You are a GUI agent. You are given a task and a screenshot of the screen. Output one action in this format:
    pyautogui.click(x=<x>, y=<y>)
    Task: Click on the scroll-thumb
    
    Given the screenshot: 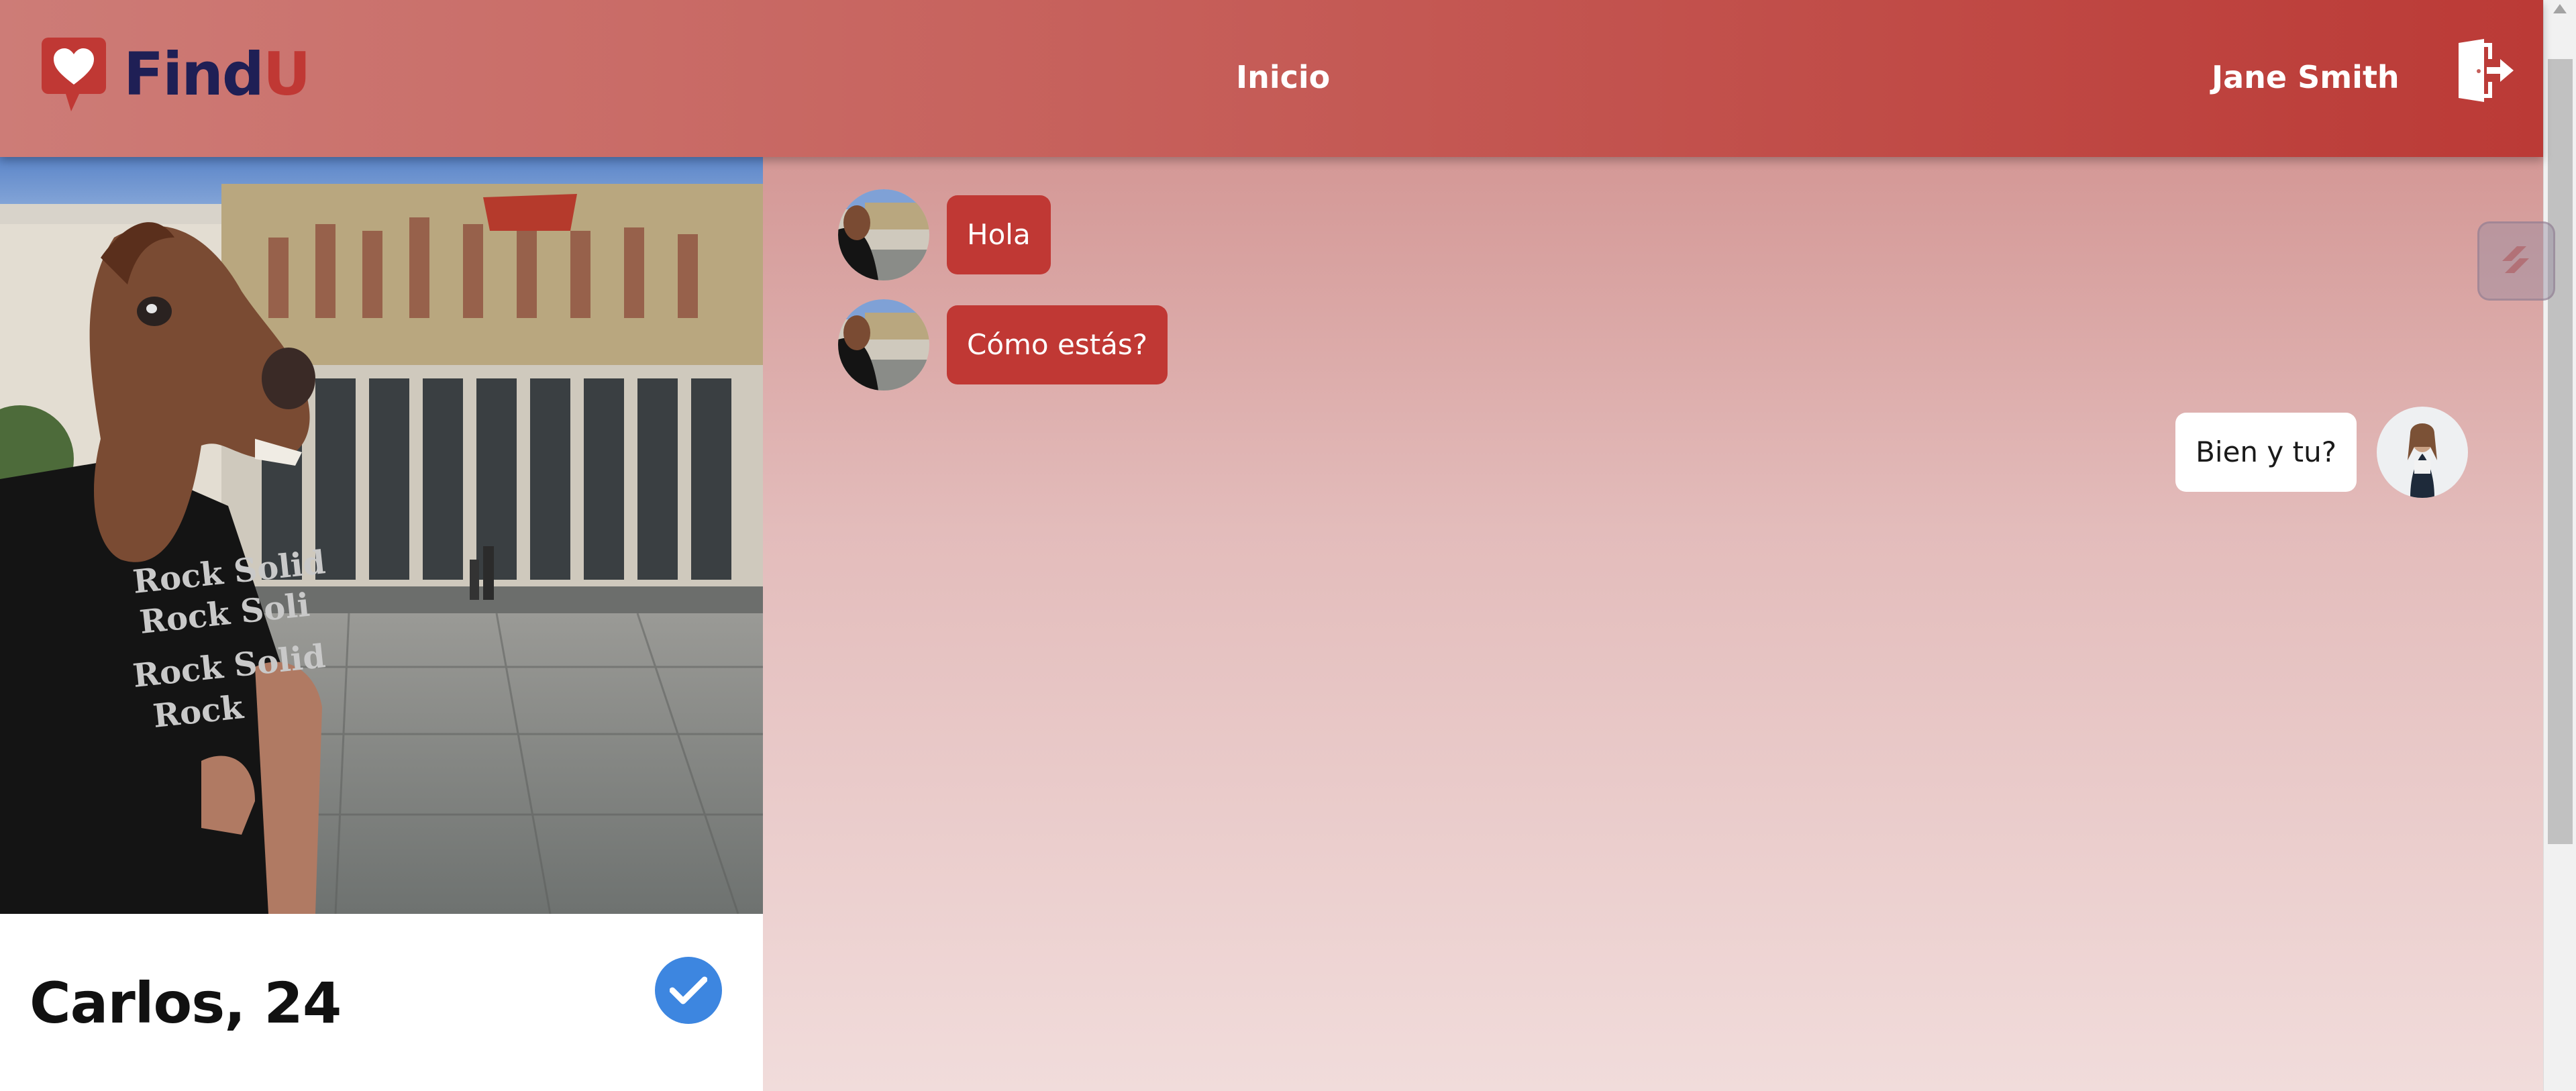 What is the action you would take?
    pyautogui.click(x=2560, y=451)
    